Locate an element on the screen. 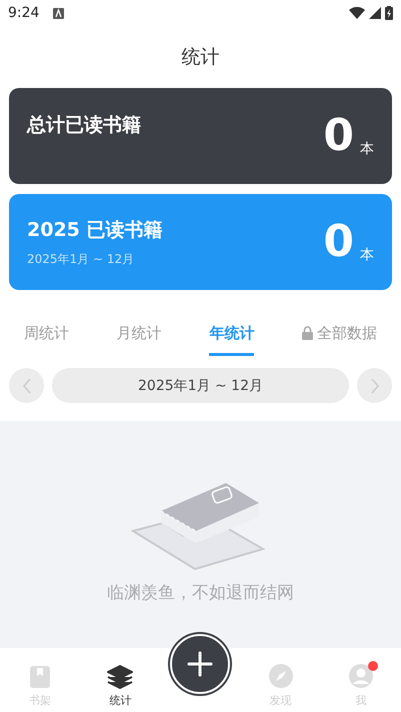 Image resolution: width=401 pixels, height=712 pixels. plus-icon is located at coordinates (200, 664).